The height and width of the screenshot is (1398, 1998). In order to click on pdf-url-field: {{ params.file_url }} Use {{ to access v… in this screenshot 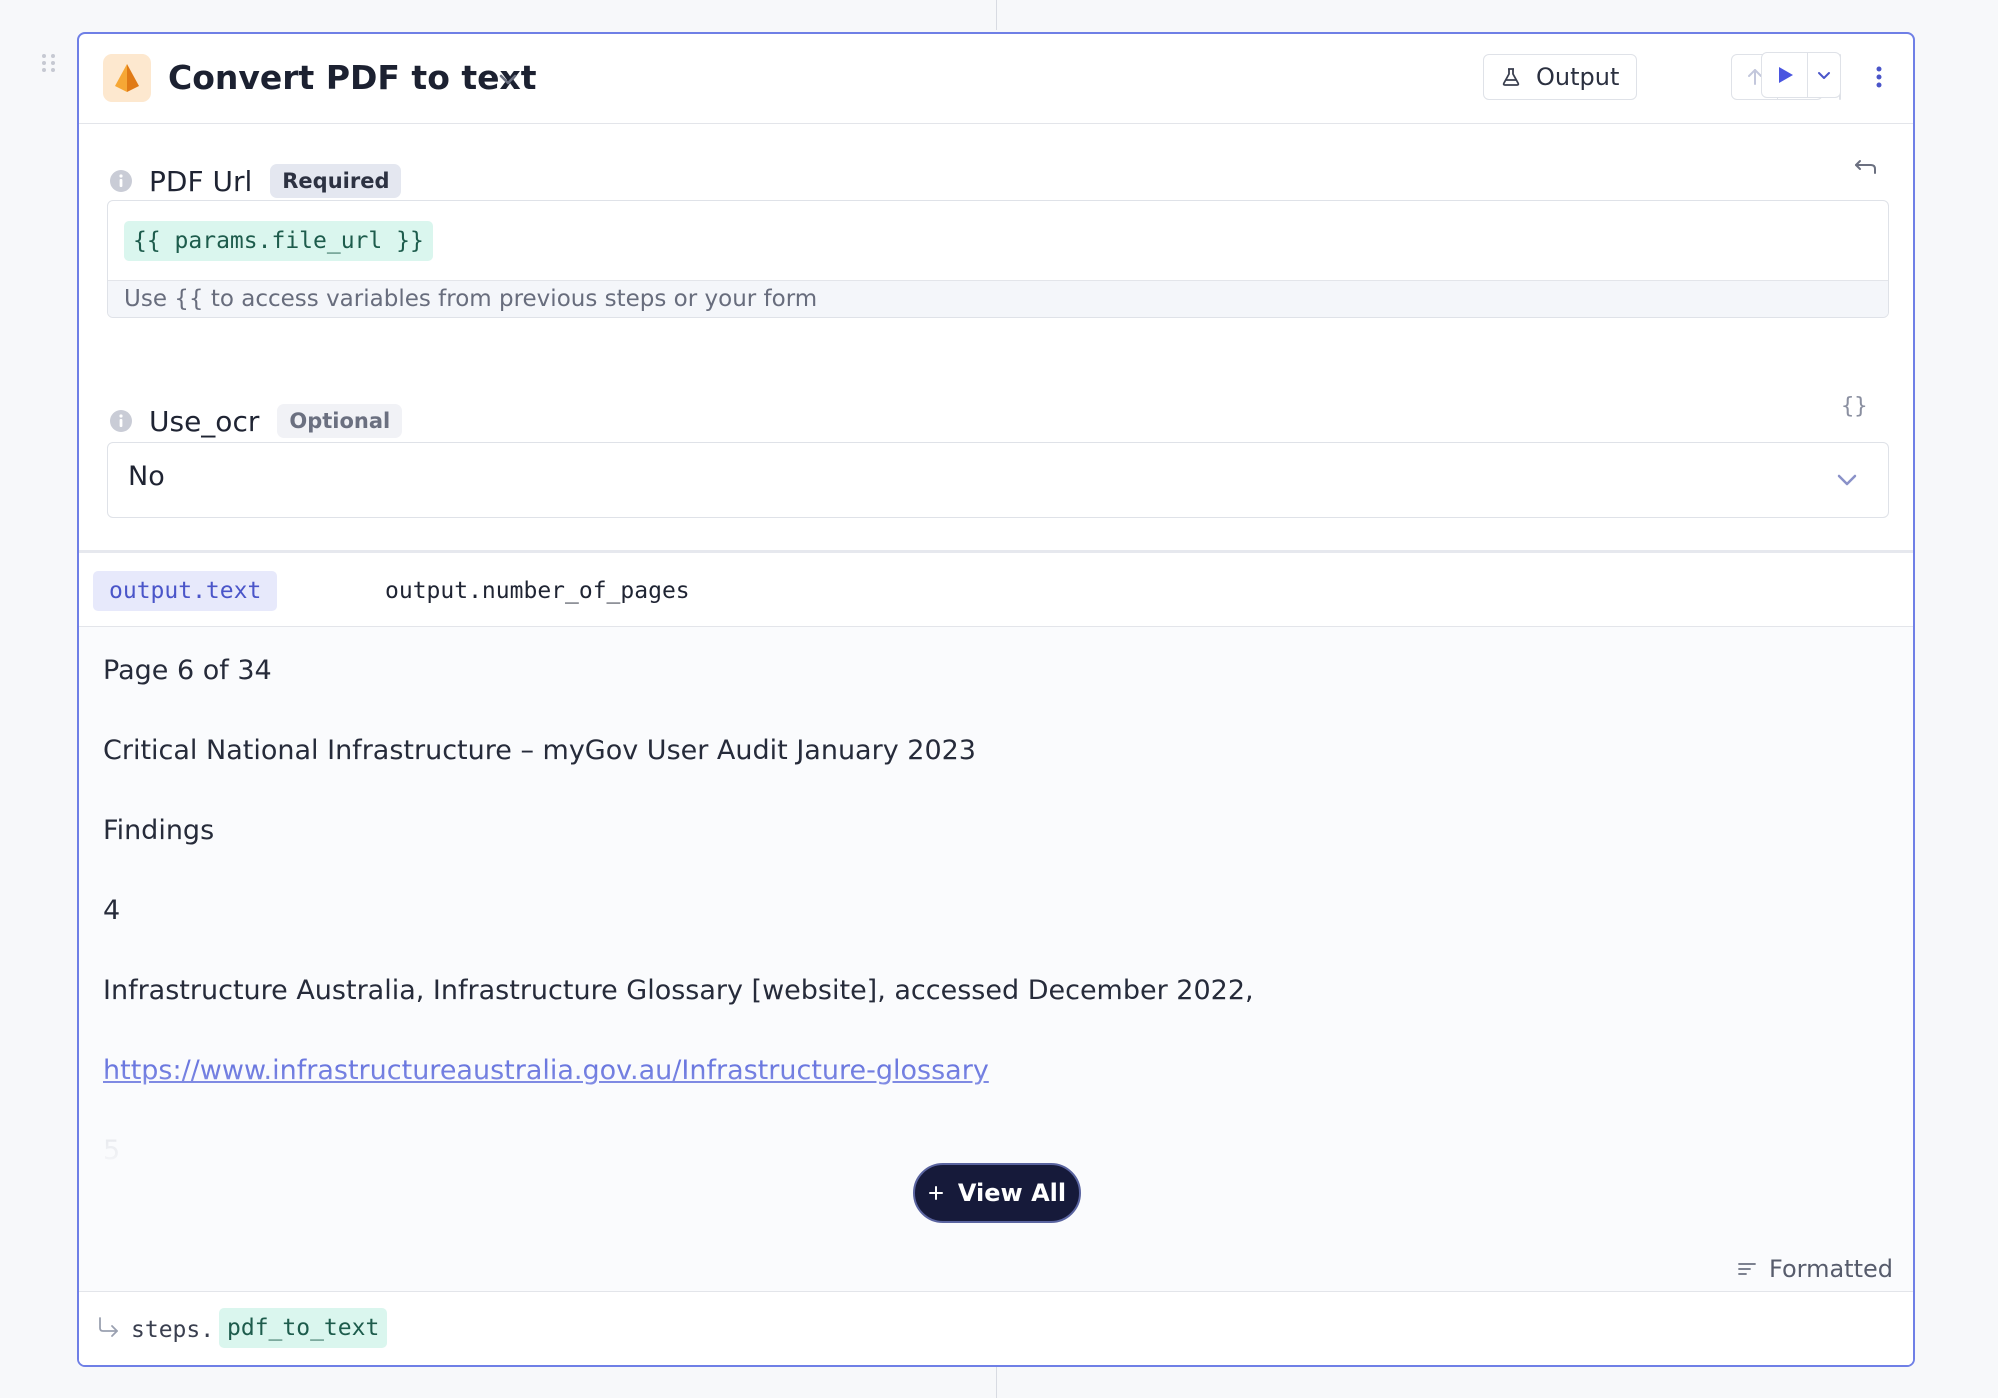, I will do `click(998, 259)`.